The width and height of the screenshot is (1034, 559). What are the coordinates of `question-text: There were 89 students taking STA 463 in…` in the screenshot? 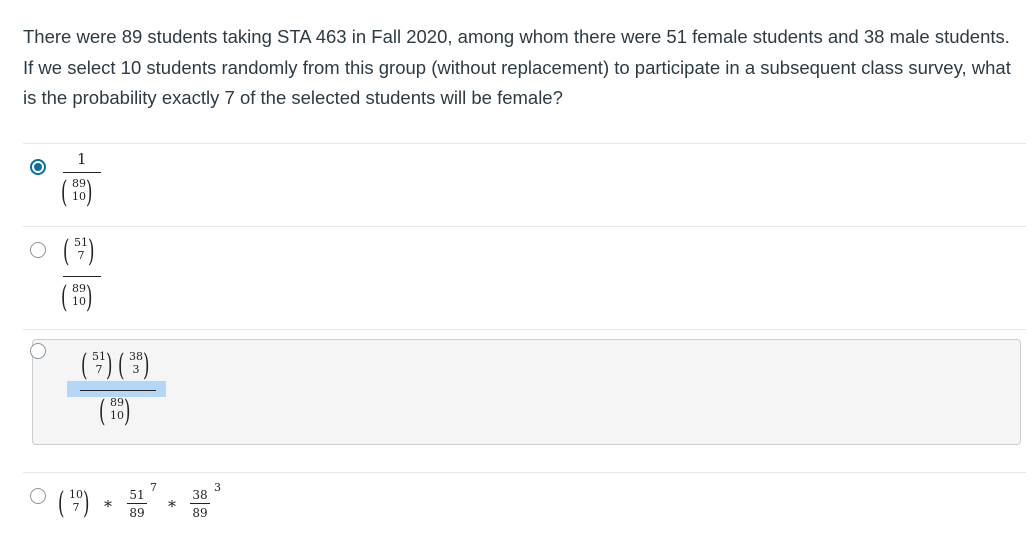 It's located at (517, 67).